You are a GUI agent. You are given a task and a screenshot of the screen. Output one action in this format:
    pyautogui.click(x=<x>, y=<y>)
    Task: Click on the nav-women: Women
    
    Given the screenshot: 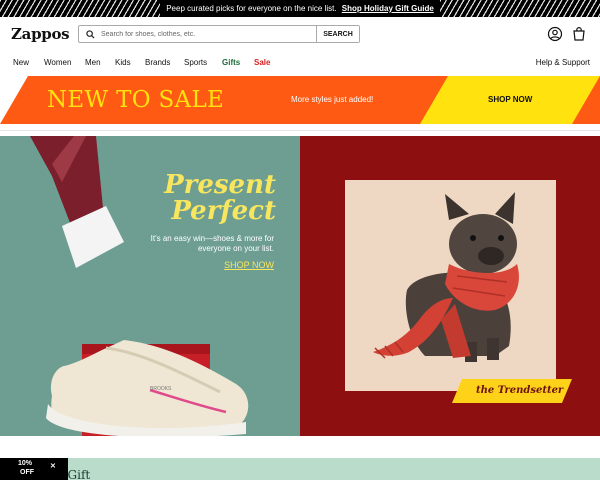 What is the action you would take?
    pyautogui.click(x=57, y=62)
    